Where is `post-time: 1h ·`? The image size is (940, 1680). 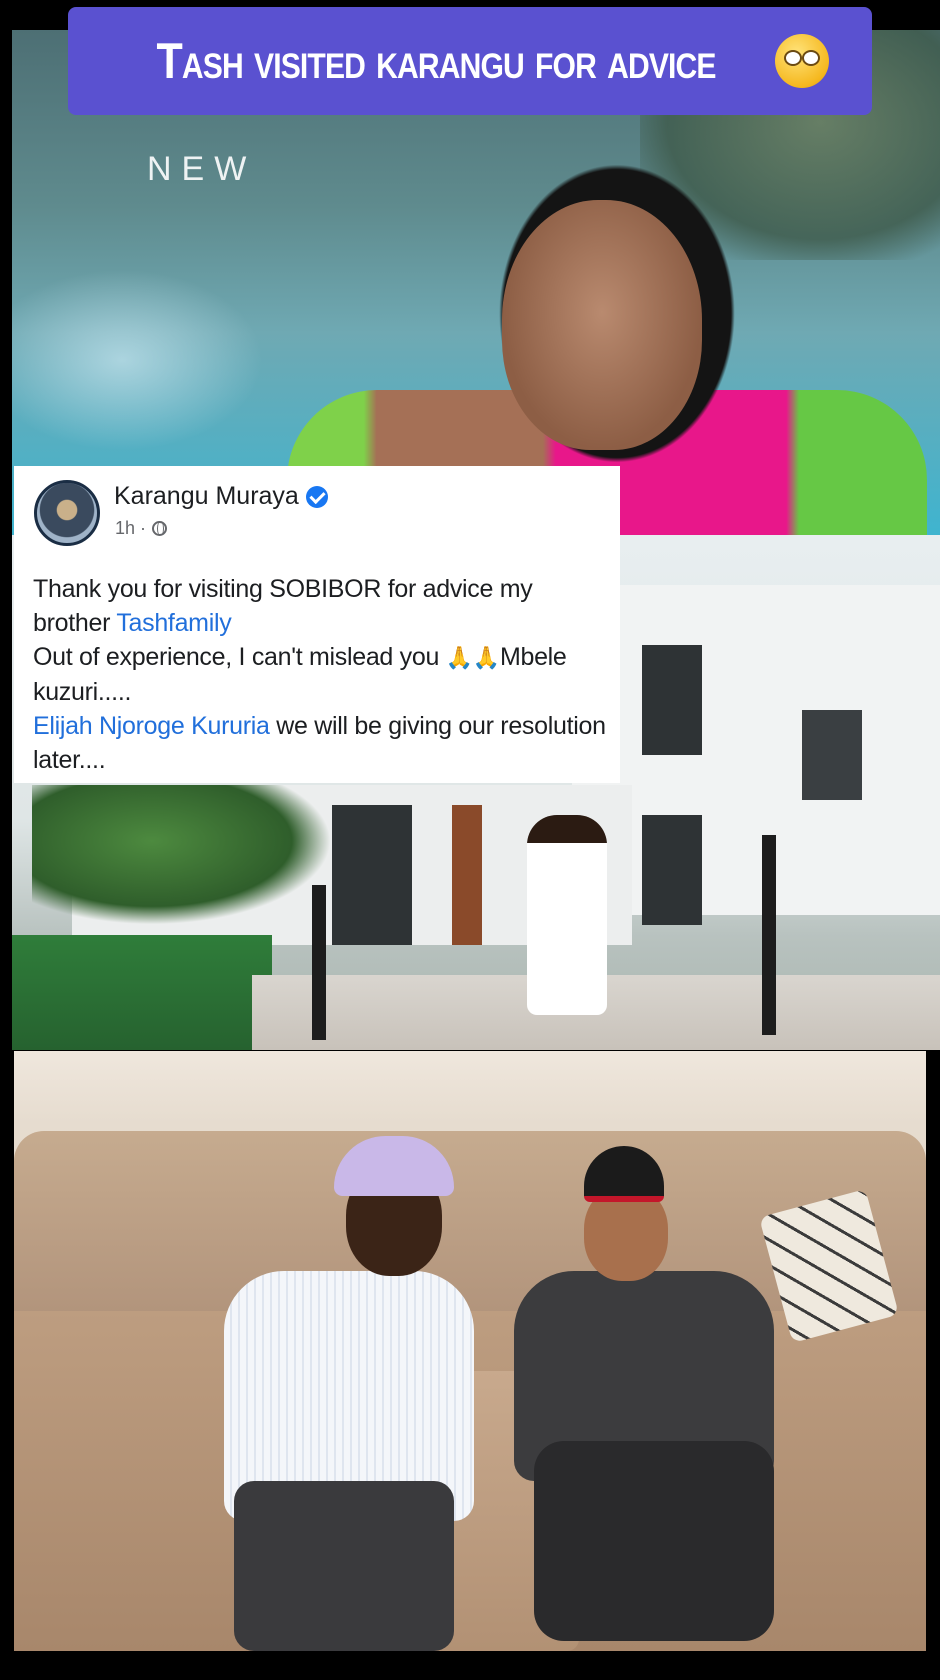 post-time: 1h · is located at coordinates (130, 528).